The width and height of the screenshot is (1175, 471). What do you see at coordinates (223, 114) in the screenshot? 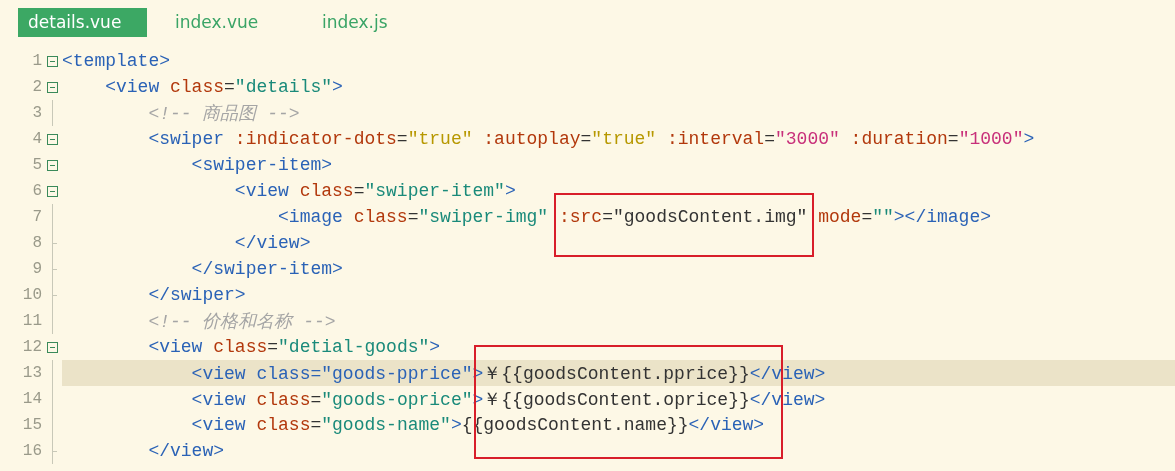
I see `code-line: <!-- 商品图 -->` at bounding box center [223, 114].